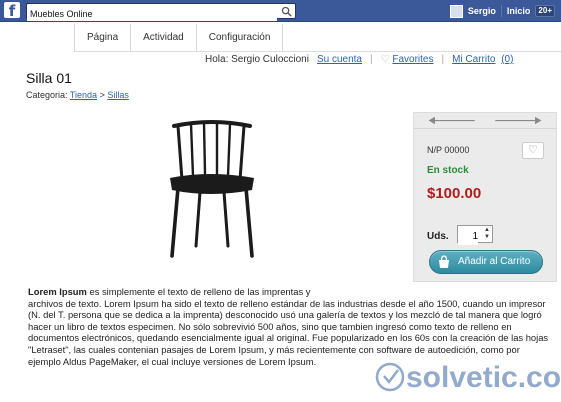 This screenshot has height=402, width=561. I want to click on product-image, so click(212, 189).